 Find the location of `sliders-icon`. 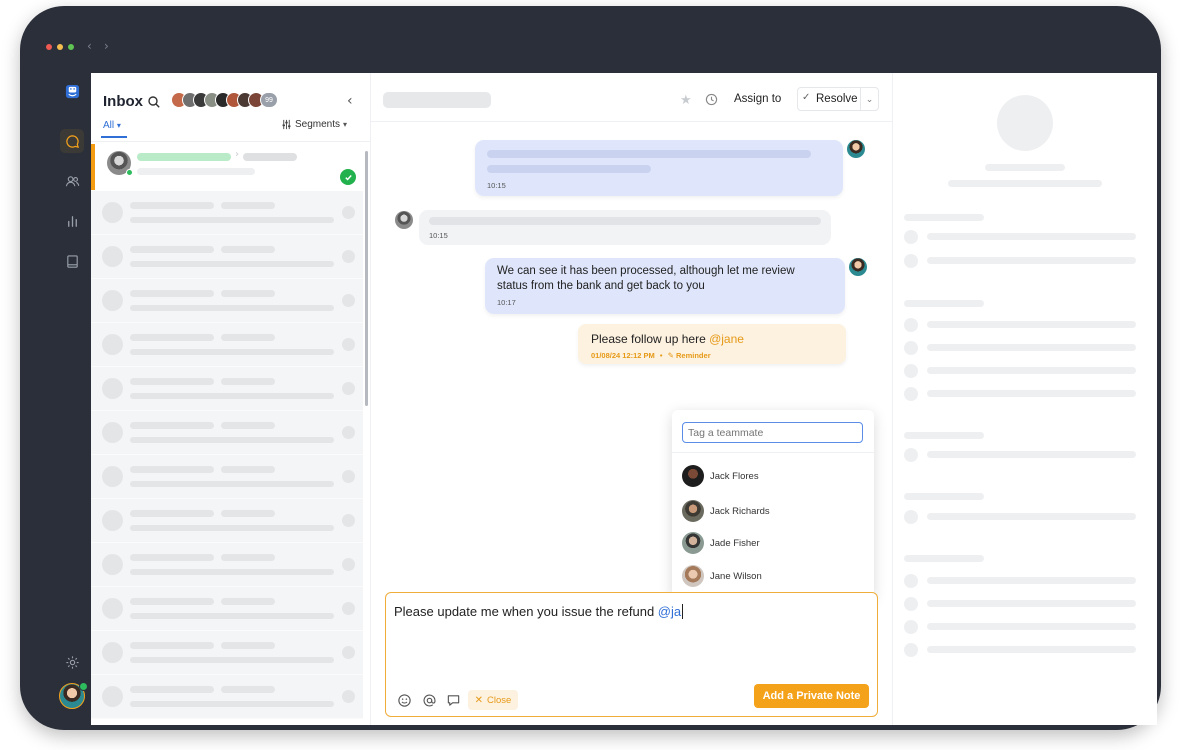

sliders-icon is located at coordinates (286, 124).